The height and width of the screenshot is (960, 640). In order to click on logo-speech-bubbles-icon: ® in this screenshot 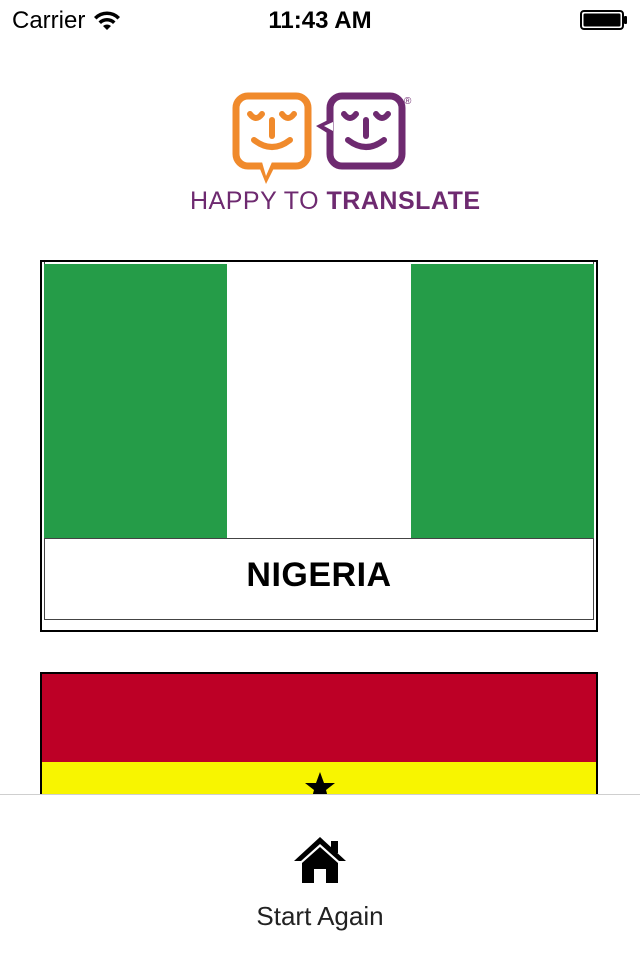, I will do `click(322, 138)`.